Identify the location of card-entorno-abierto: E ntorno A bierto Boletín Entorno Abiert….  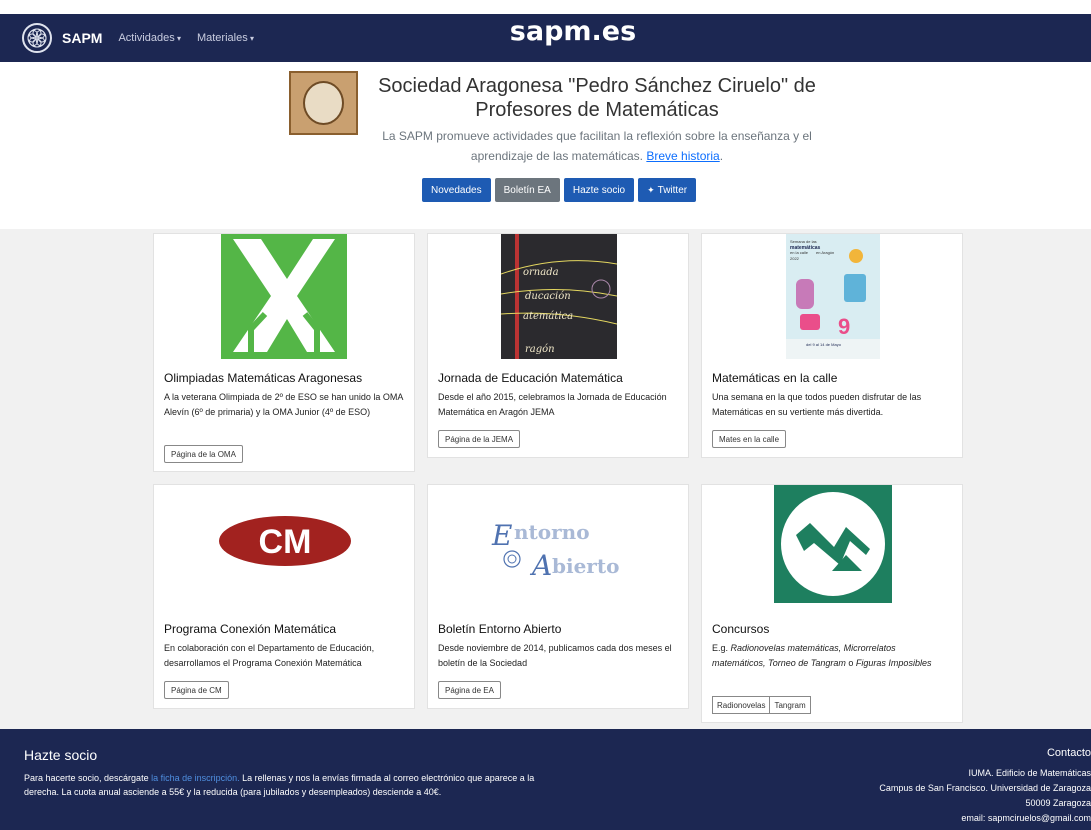
(558, 596).